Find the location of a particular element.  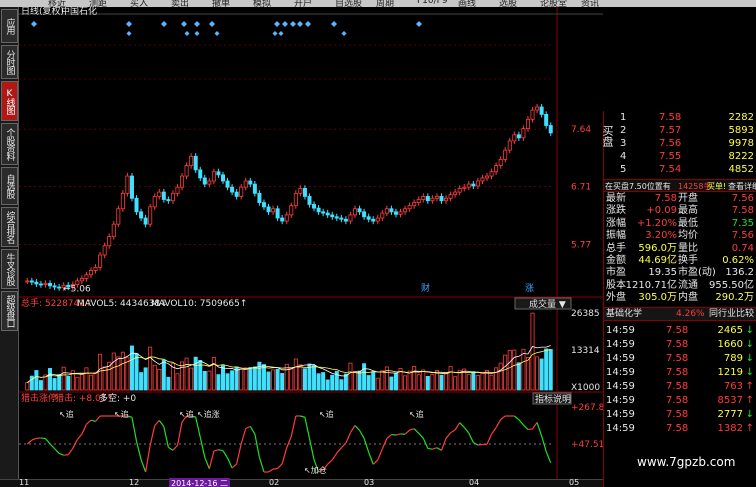

bid-row: 4 7.55 8222 is located at coordinates (680, 156).